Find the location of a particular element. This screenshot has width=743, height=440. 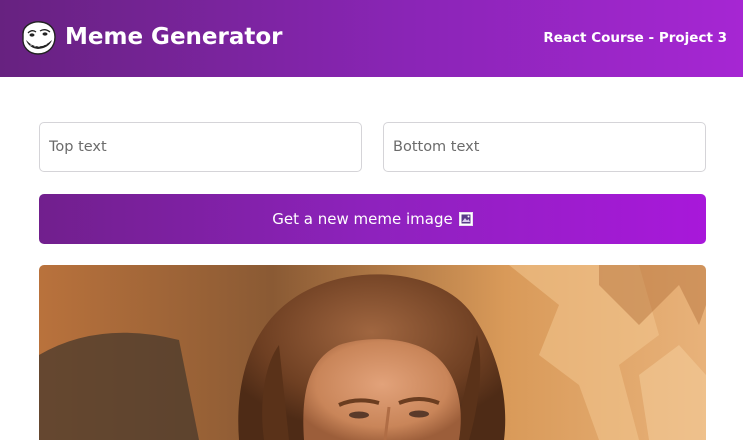

bottom-text-input is located at coordinates (544, 147).